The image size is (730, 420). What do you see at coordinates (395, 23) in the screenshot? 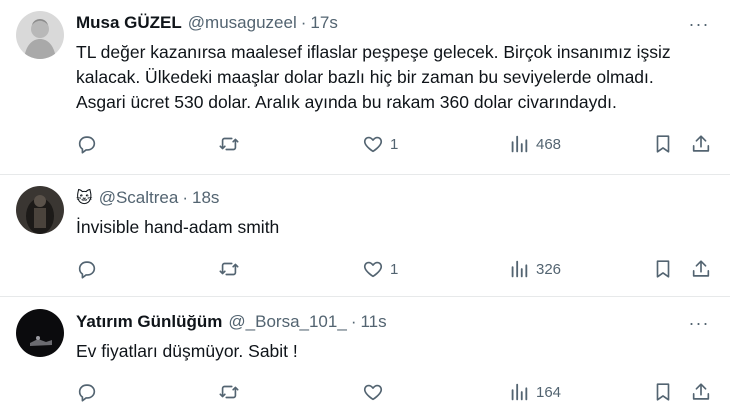
I see `tweet-header: Musa GÜZEL @musaguzeel · 17s` at bounding box center [395, 23].